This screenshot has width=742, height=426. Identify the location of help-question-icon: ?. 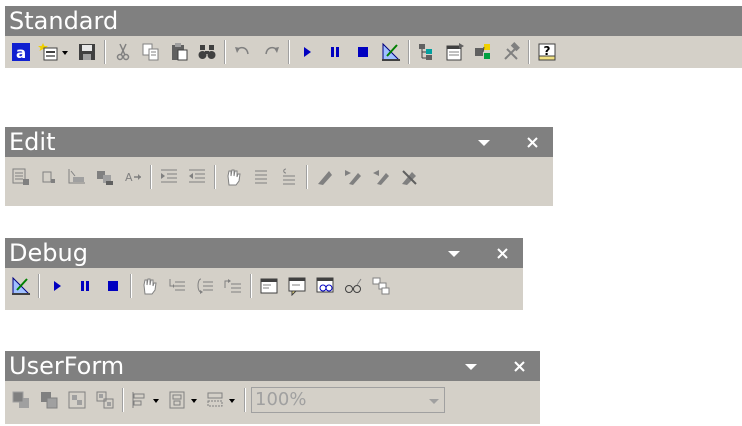
(547, 52).